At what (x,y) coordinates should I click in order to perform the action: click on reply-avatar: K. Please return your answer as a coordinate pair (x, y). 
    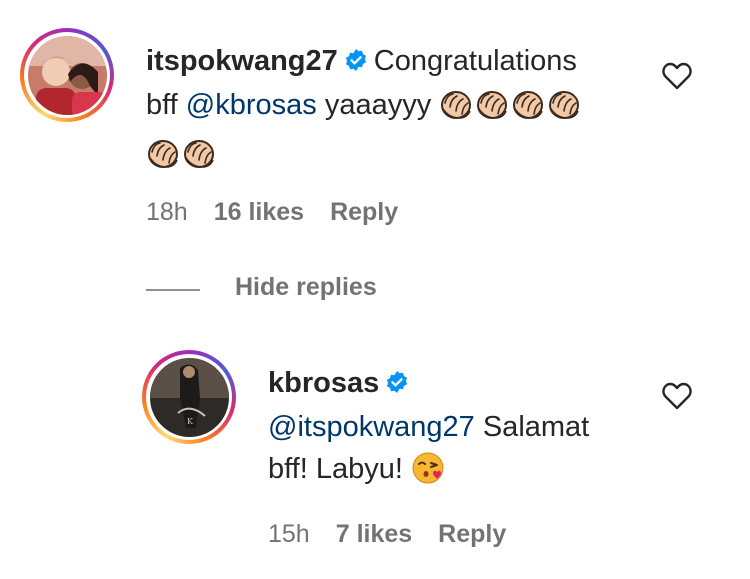
    Looking at the image, I should click on (189, 397).